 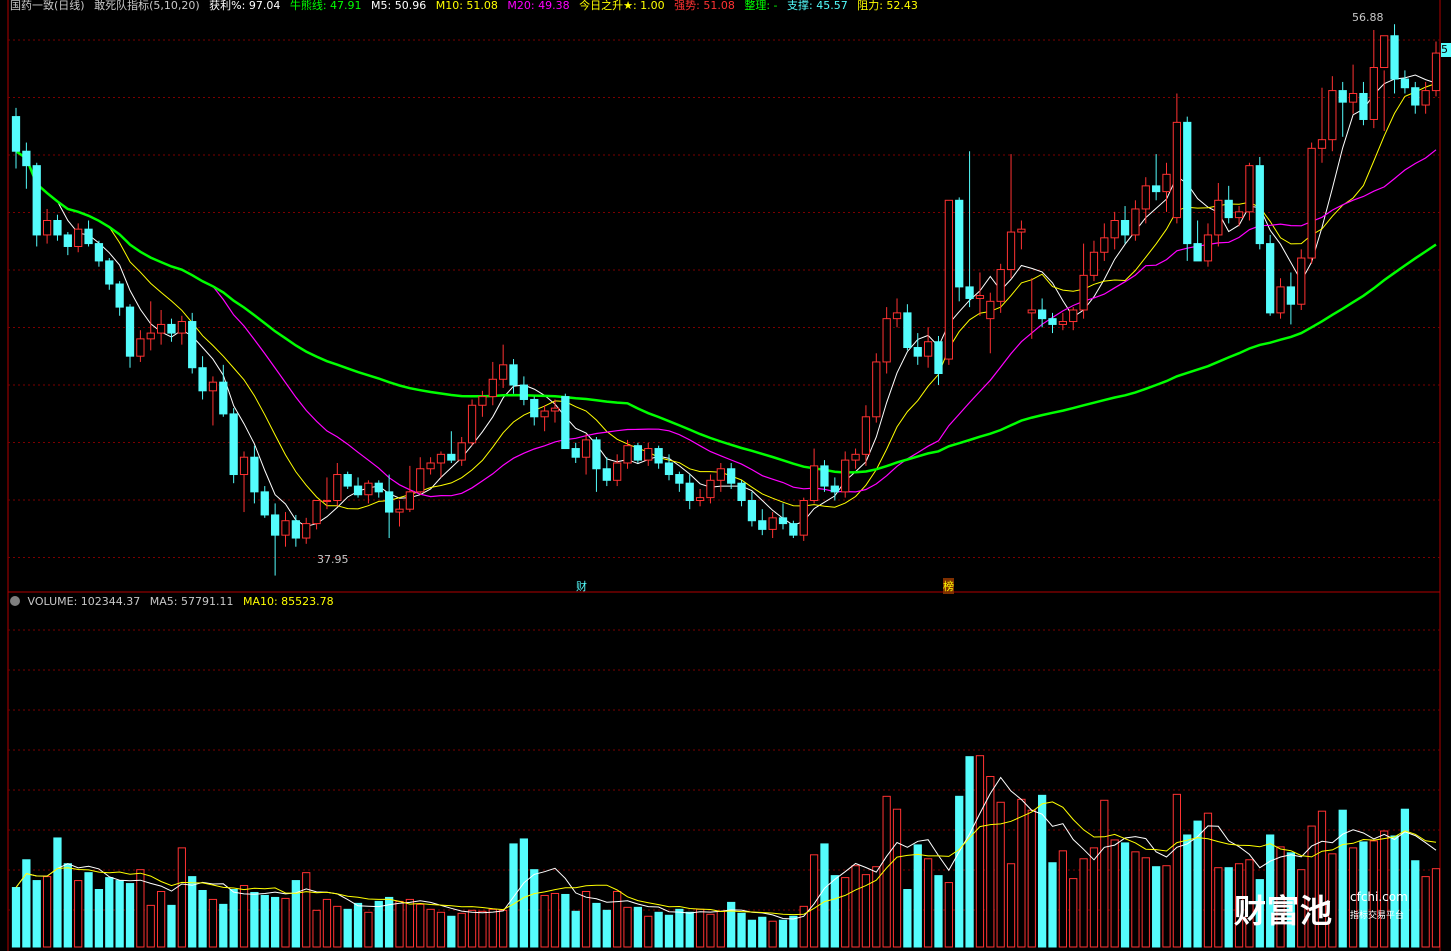 What do you see at coordinates (84, 601) in the screenshot?
I see `volume-value: VOLUME: 102344.37` at bounding box center [84, 601].